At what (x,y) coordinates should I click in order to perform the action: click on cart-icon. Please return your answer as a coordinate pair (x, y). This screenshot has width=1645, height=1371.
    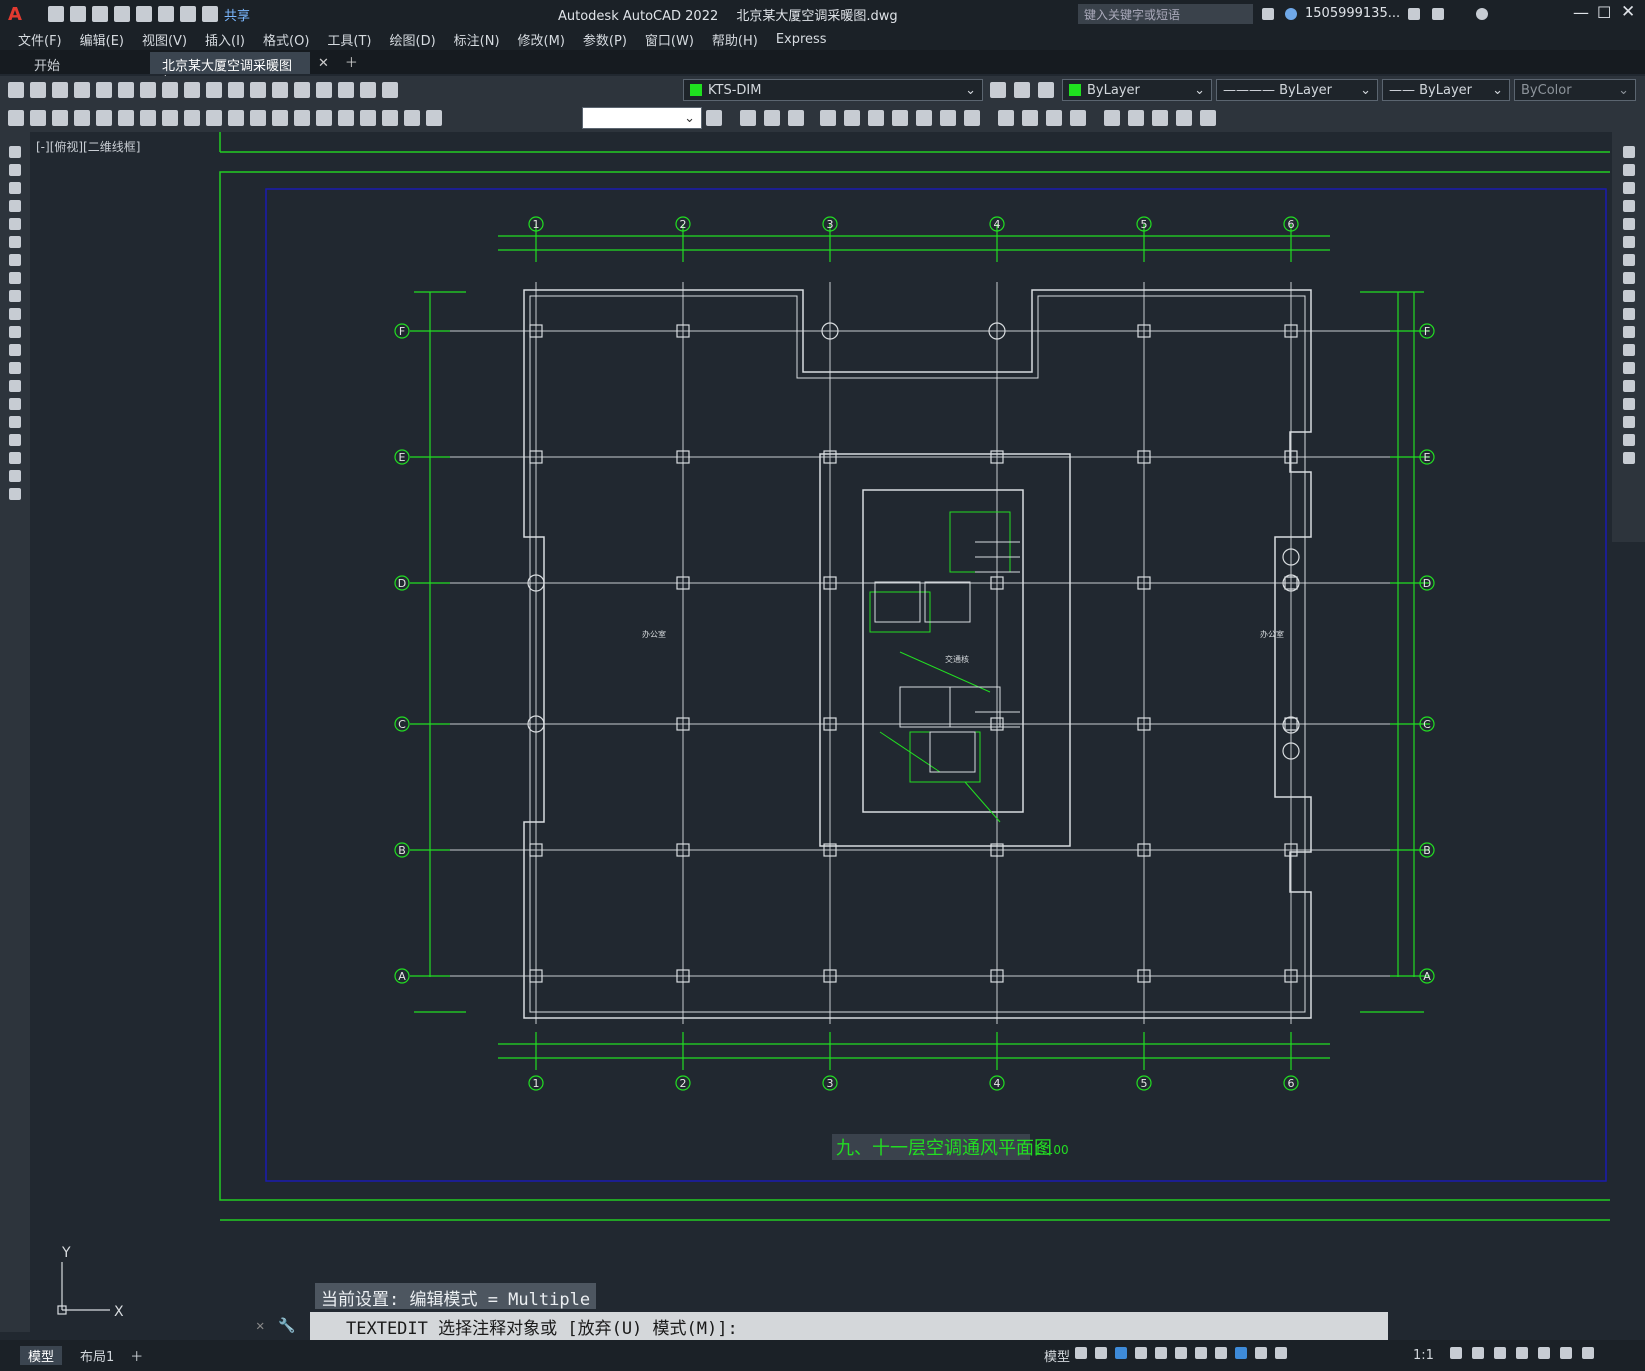
    Looking at the image, I should click on (1414, 14).